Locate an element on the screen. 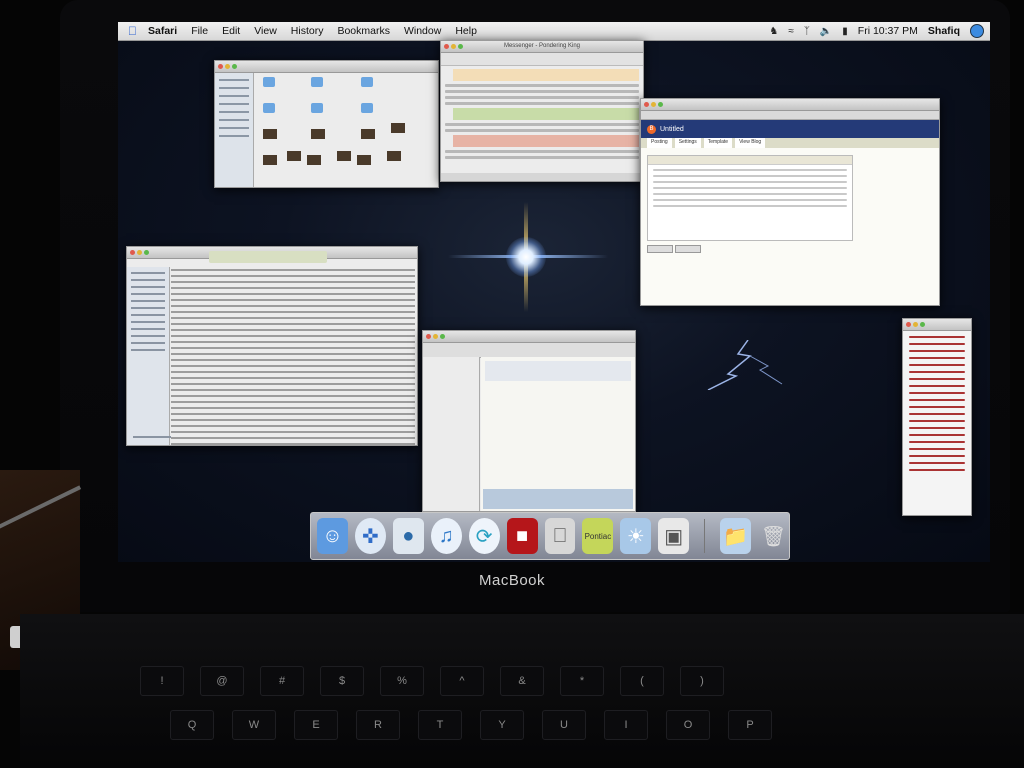 The width and height of the screenshot is (1024, 768). sidebar-titlebar is located at coordinates (937, 325).